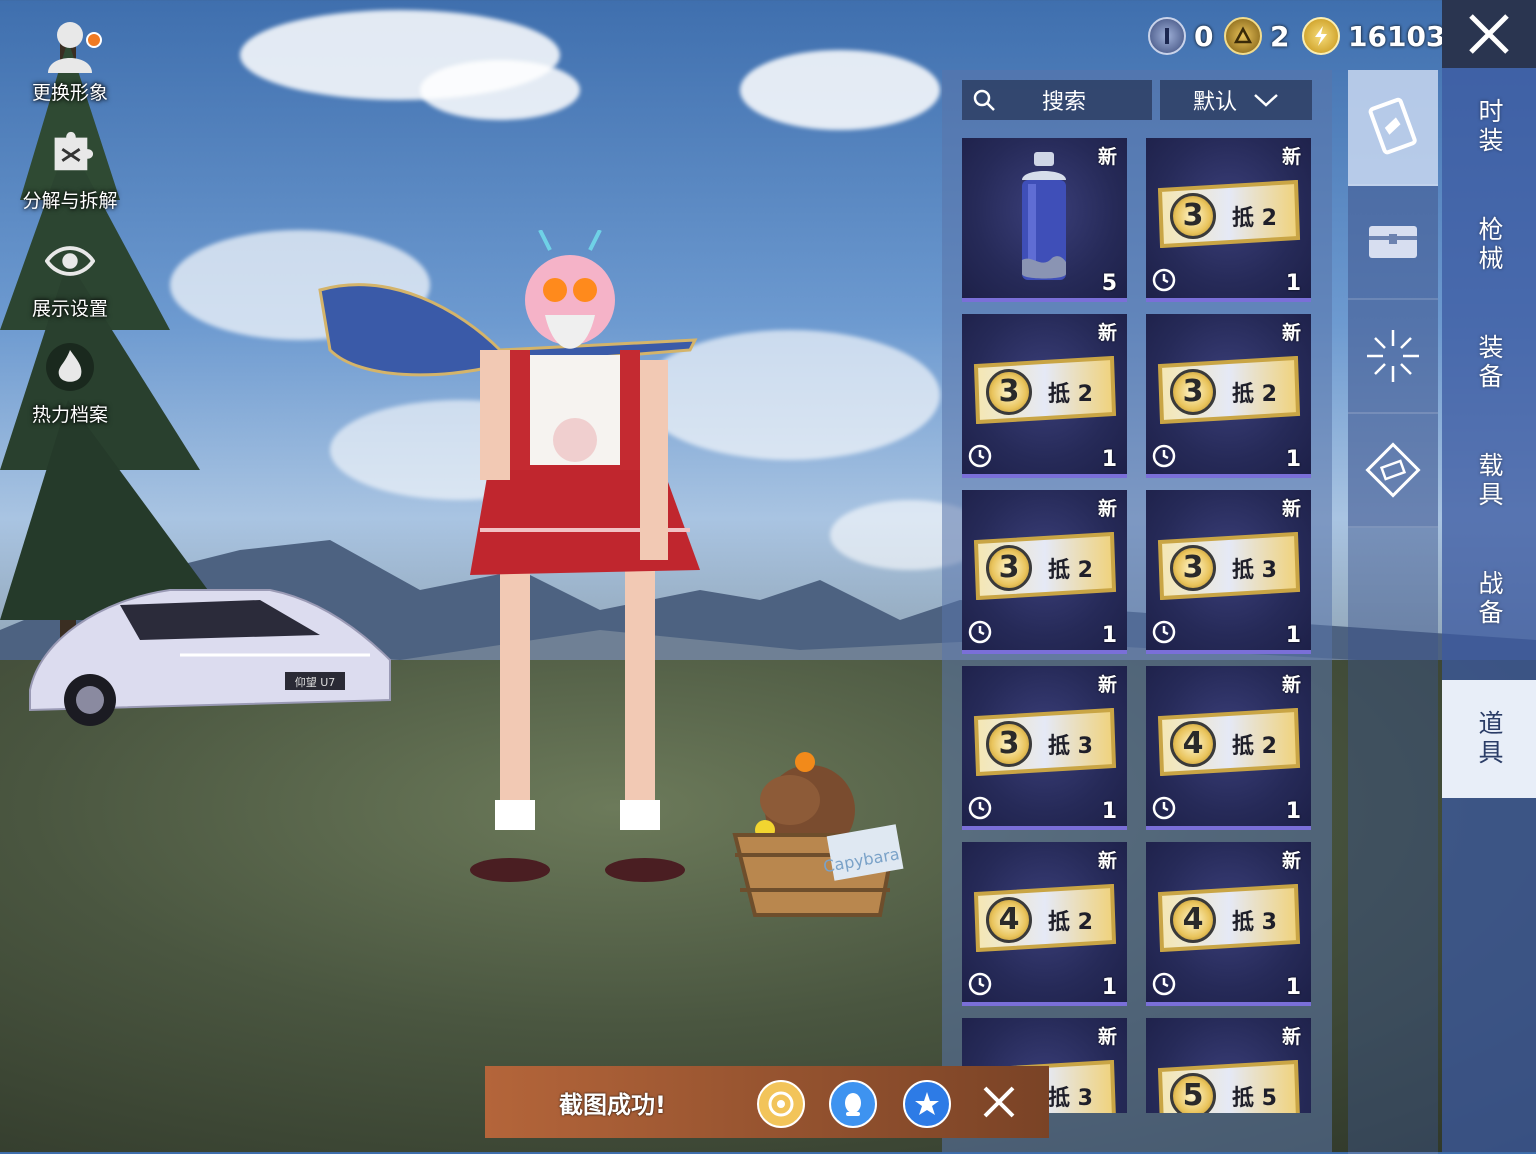  Describe the element at coordinates (1057, 100) in the screenshot. I see `search-input: 搜索` at that location.